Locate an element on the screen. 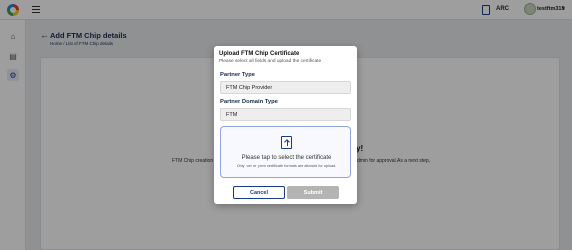 The height and width of the screenshot is (250, 572). dropzone-text: Please tap to select the certificate is located at coordinates (286, 158).